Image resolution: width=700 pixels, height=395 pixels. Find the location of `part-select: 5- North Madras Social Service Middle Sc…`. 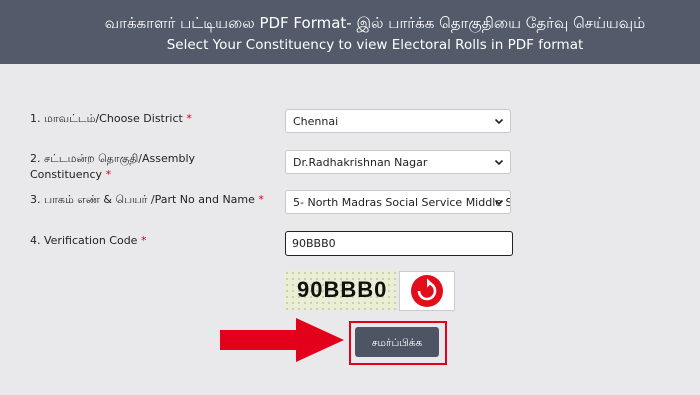

part-select: 5- North Madras Social Service Middle Sc… is located at coordinates (398, 202).